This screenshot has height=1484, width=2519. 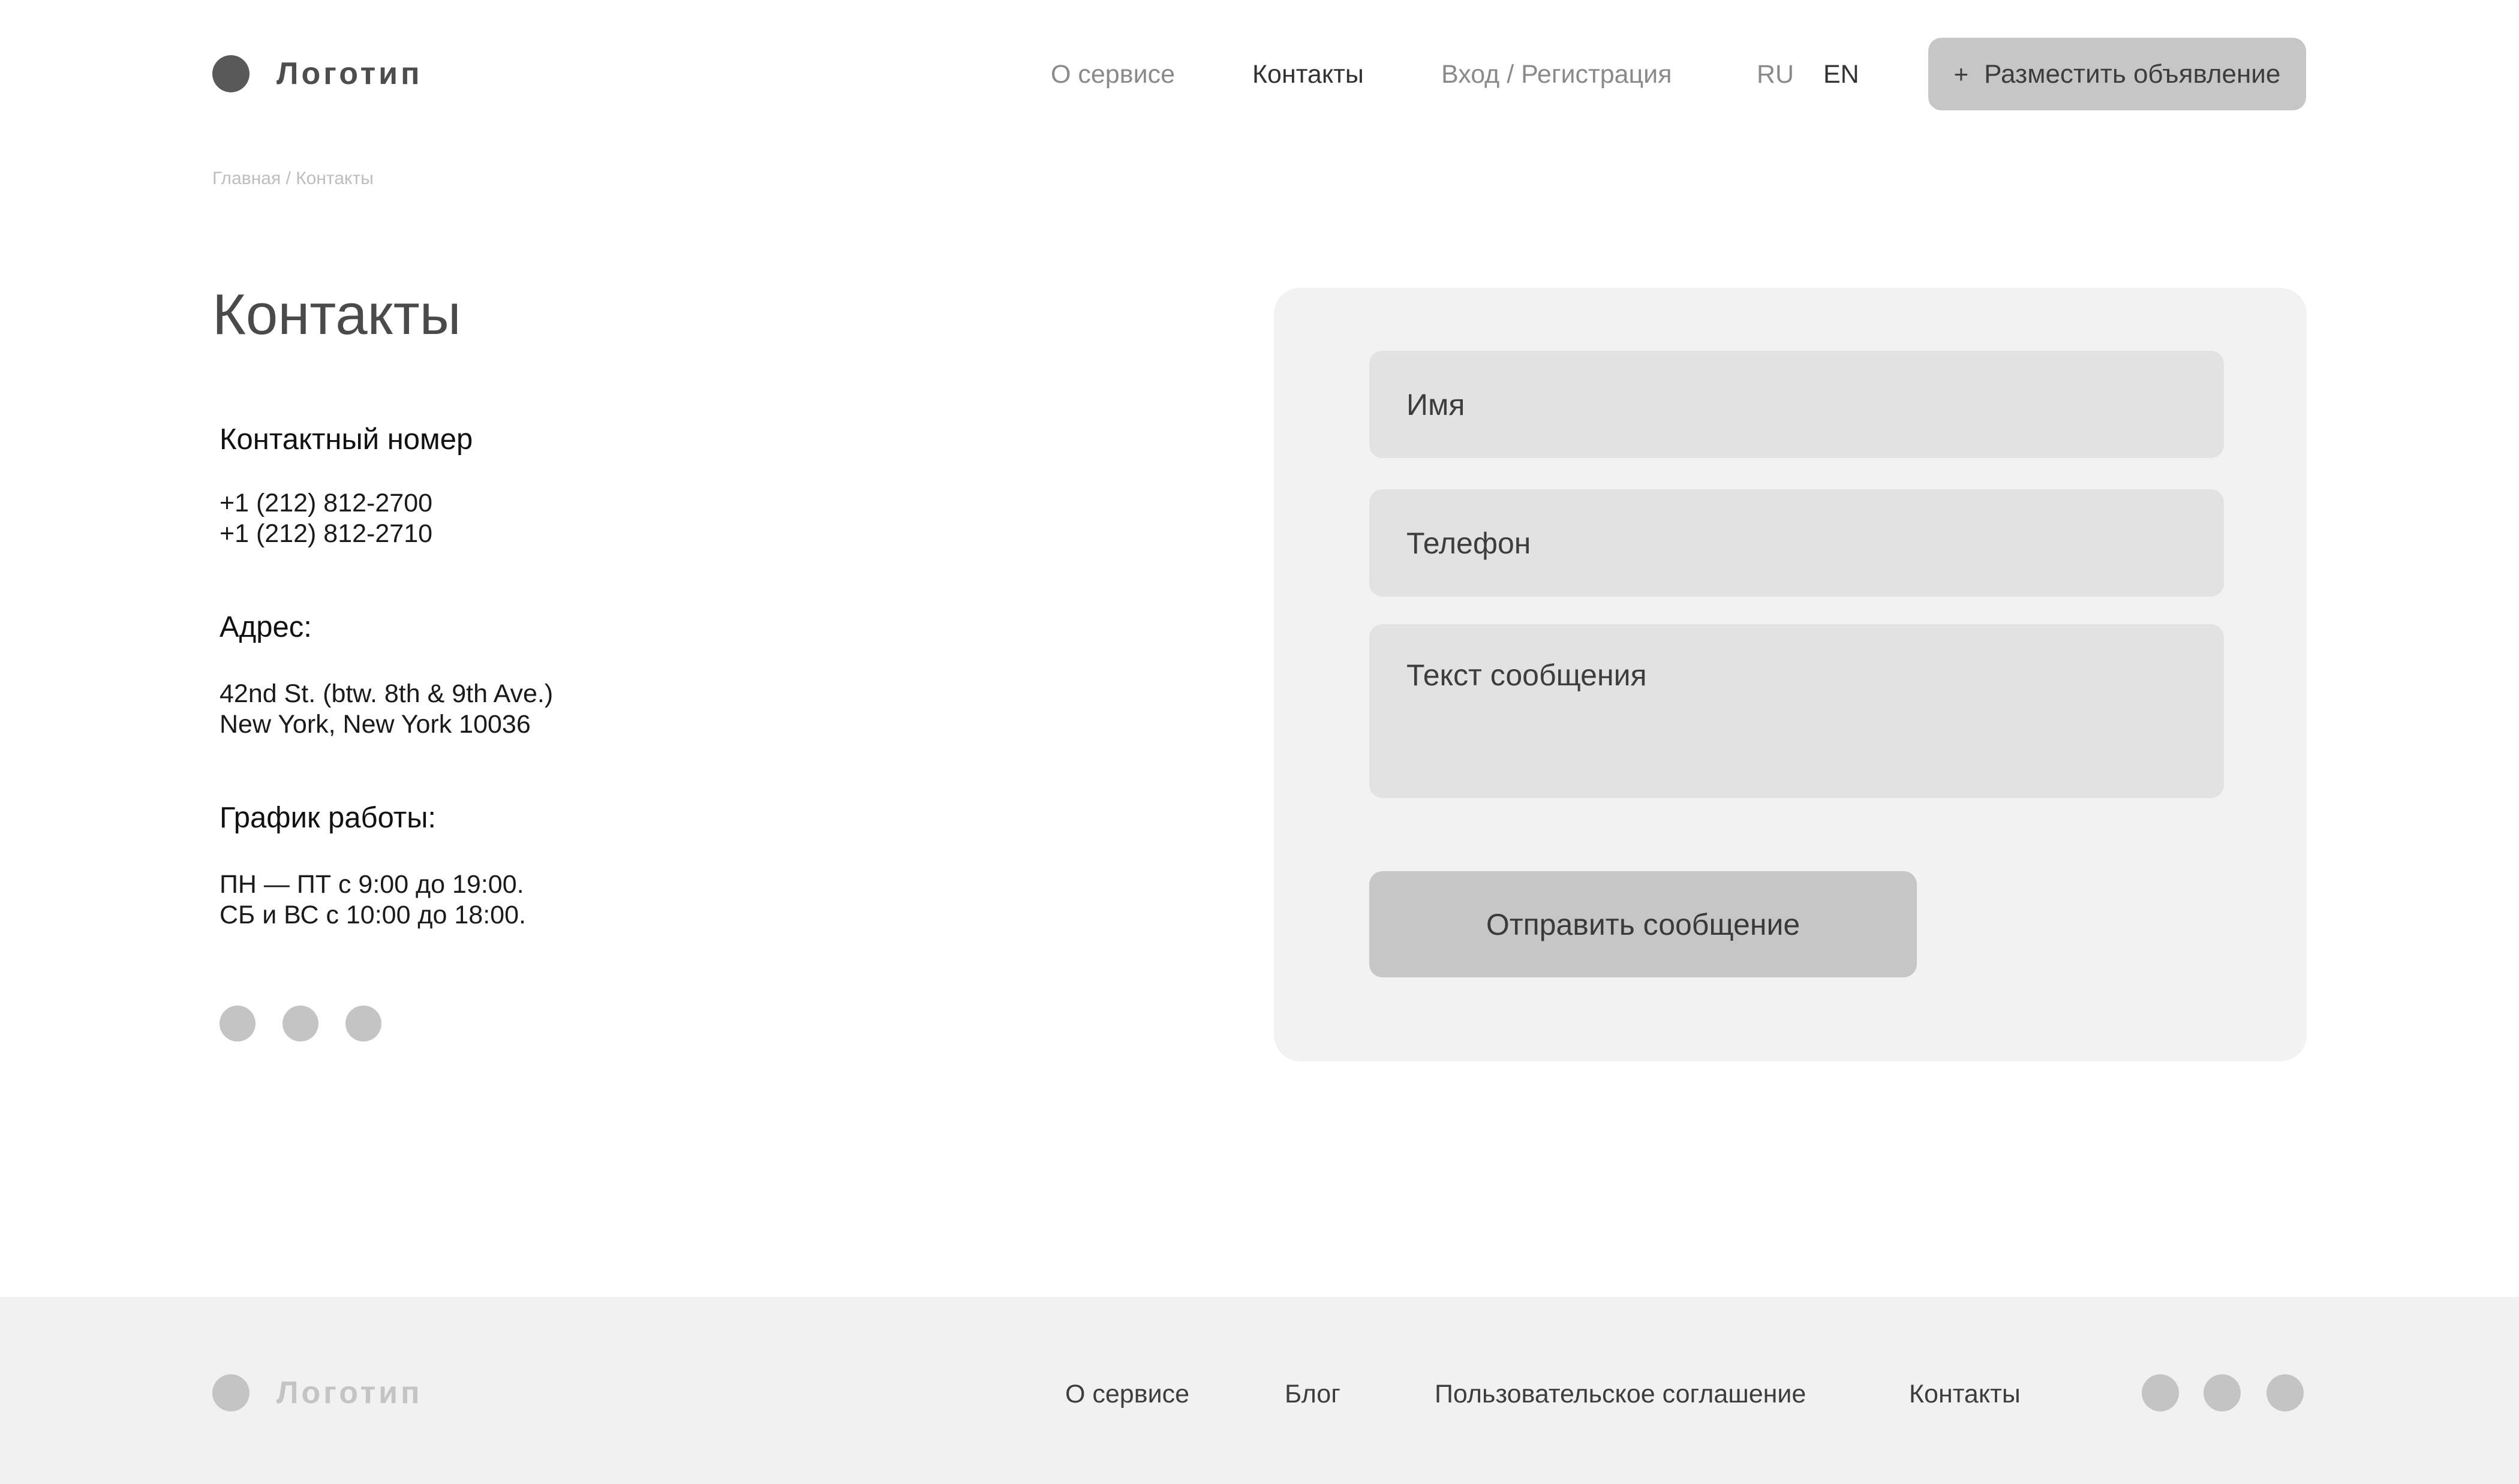 I want to click on phone-field, so click(x=1796, y=543).